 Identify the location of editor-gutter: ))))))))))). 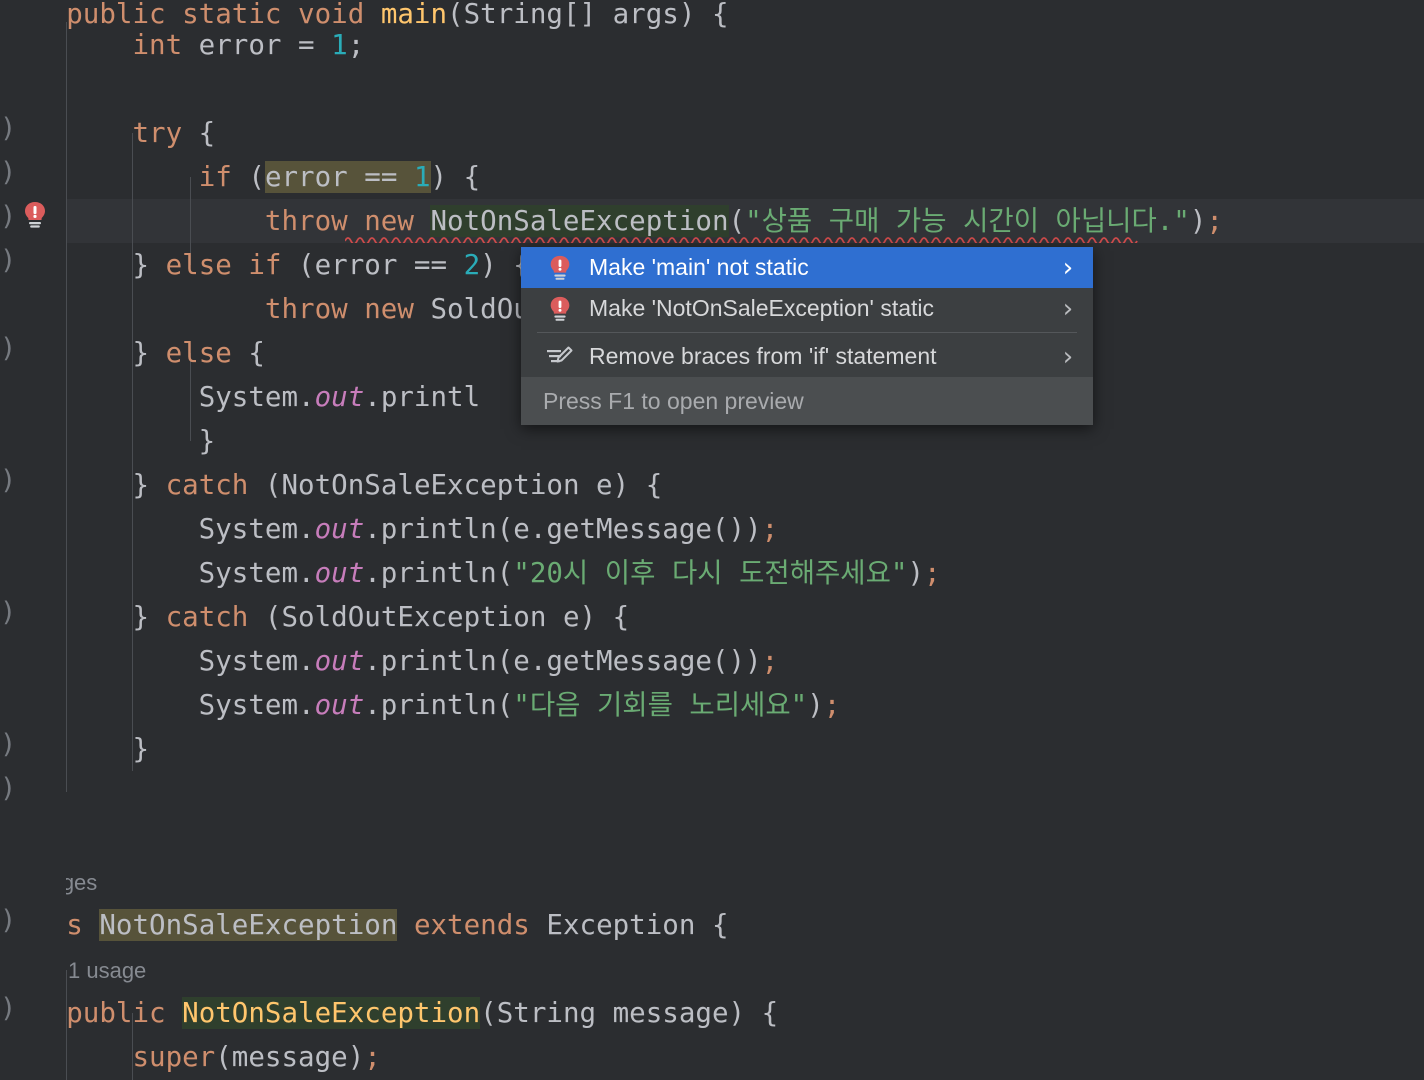
(33, 540).